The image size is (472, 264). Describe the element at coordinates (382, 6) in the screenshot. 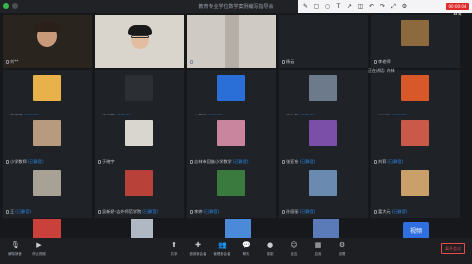

I see `redo-icon: ↷` at that location.